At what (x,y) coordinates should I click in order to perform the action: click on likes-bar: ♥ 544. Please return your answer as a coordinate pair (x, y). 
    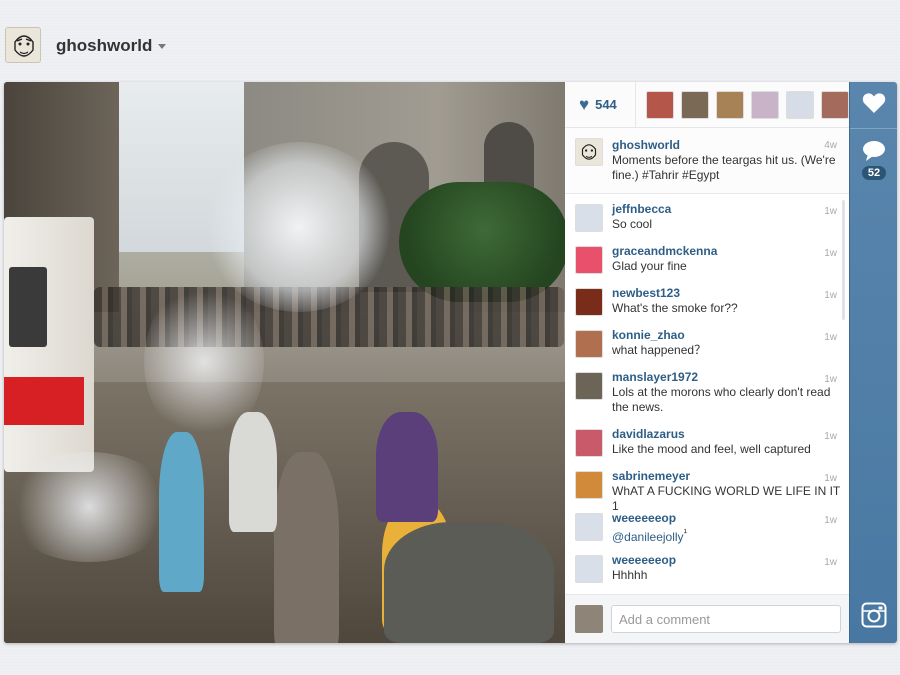
    Looking at the image, I should click on (707, 105).